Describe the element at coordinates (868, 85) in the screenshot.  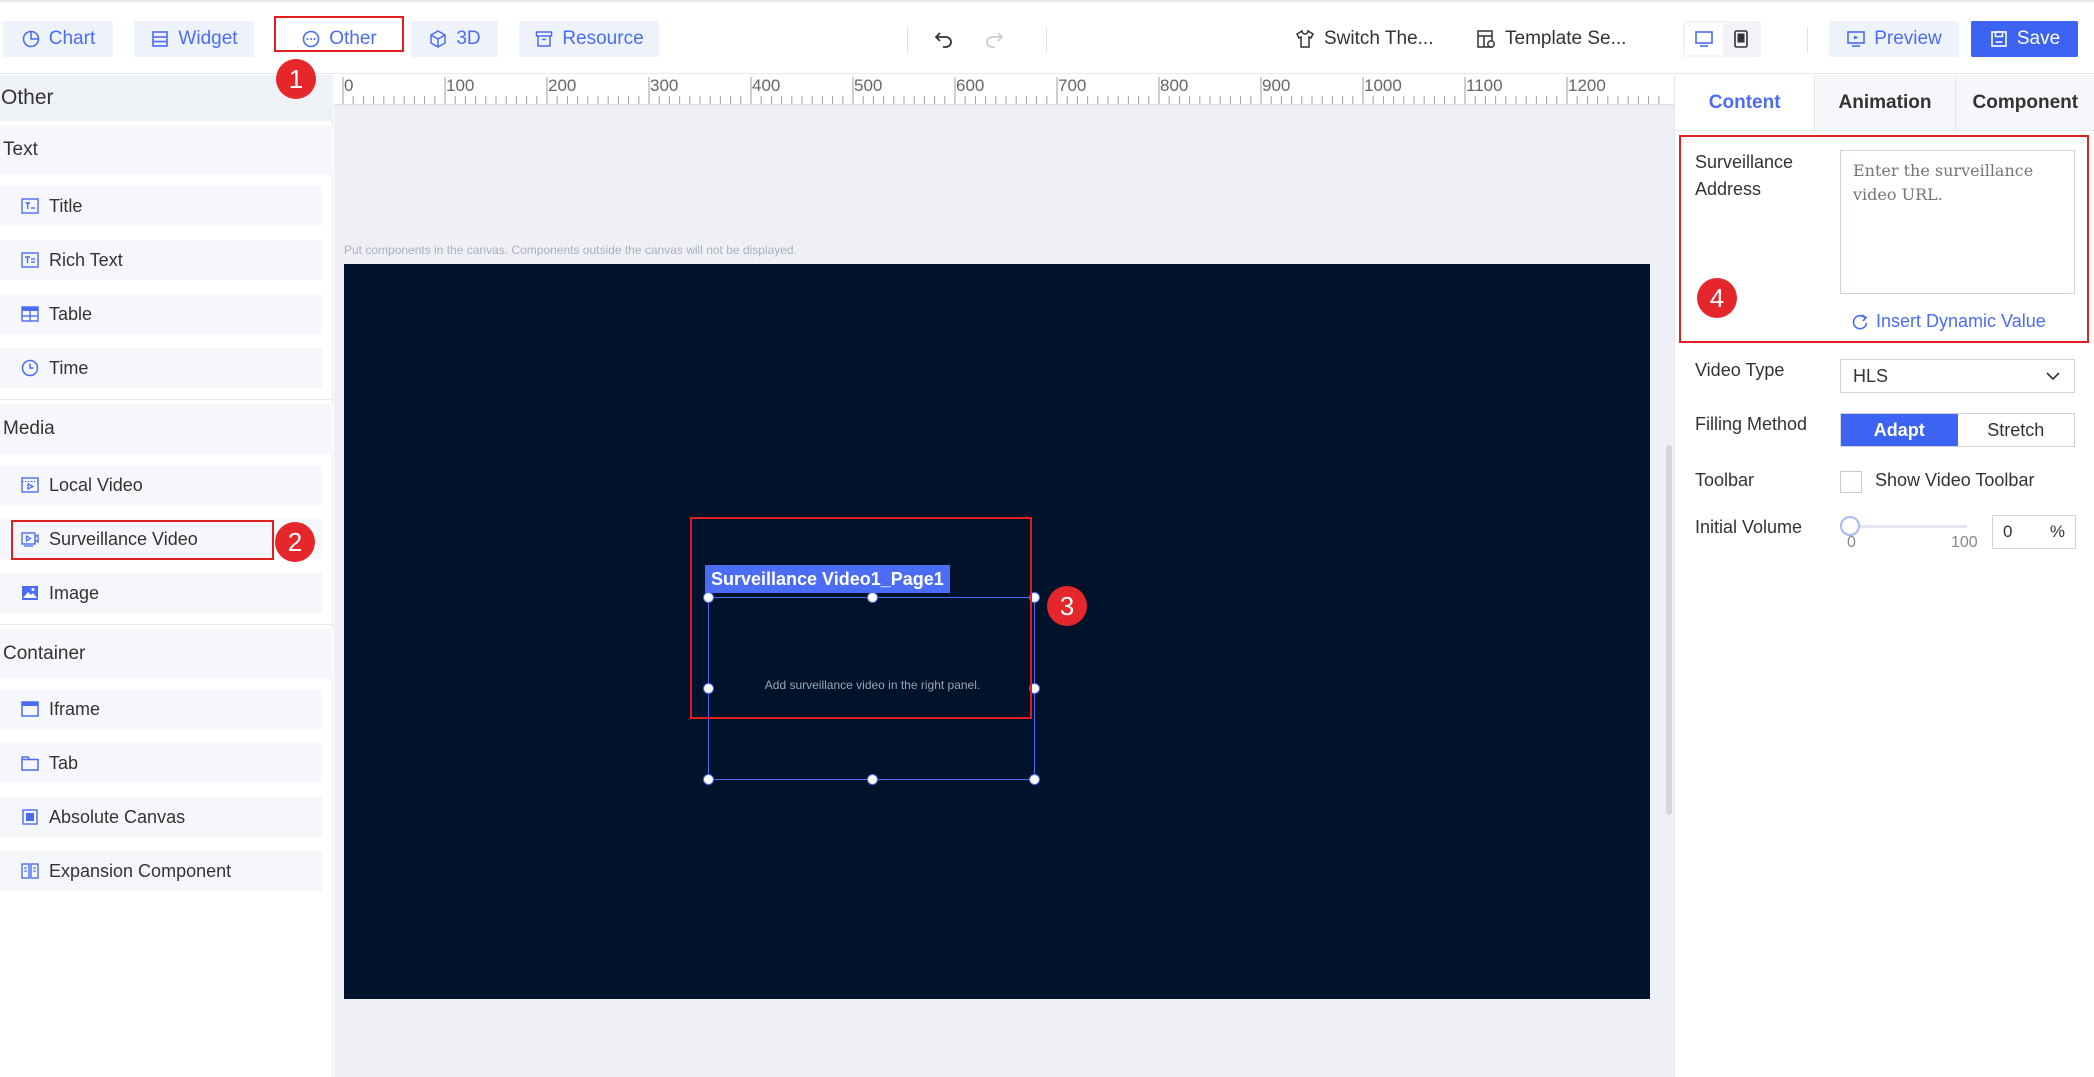
I see `ruler-label: 500` at that location.